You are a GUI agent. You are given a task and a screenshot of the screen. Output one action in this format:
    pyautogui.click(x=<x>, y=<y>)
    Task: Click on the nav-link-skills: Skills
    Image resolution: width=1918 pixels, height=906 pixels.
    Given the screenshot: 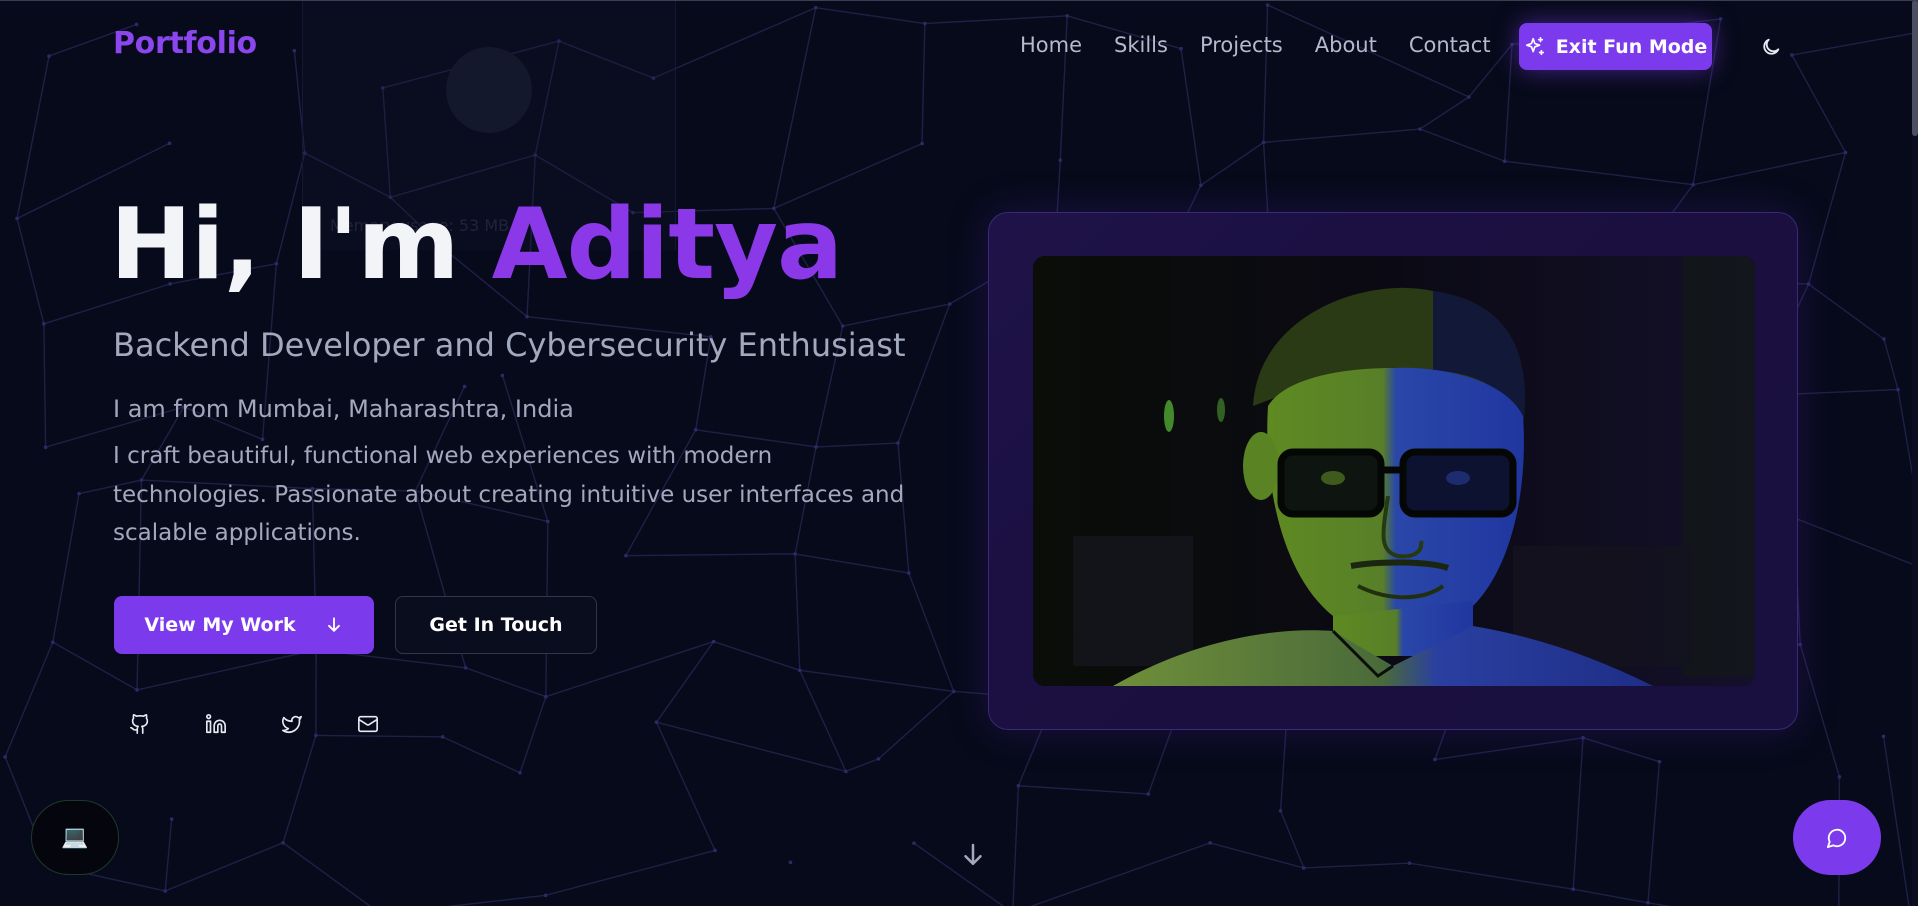 What is the action you would take?
    pyautogui.click(x=1141, y=45)
    